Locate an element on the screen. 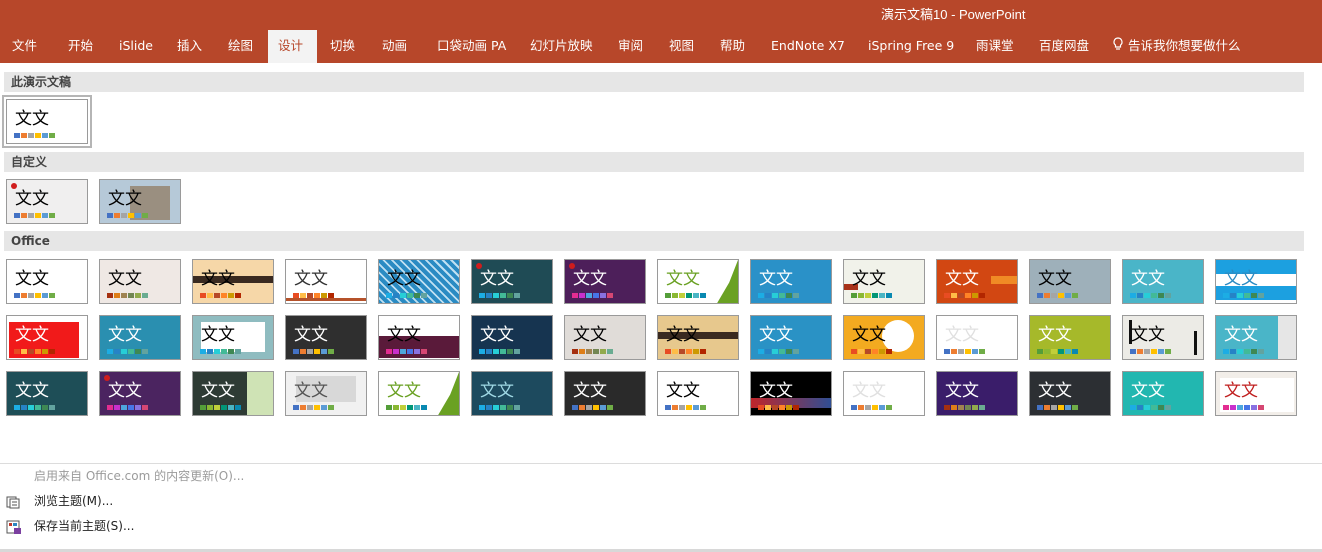 This screenshot has height=552, width=1322. tab-draw: 绘图 is located at coordinates (240, 46).